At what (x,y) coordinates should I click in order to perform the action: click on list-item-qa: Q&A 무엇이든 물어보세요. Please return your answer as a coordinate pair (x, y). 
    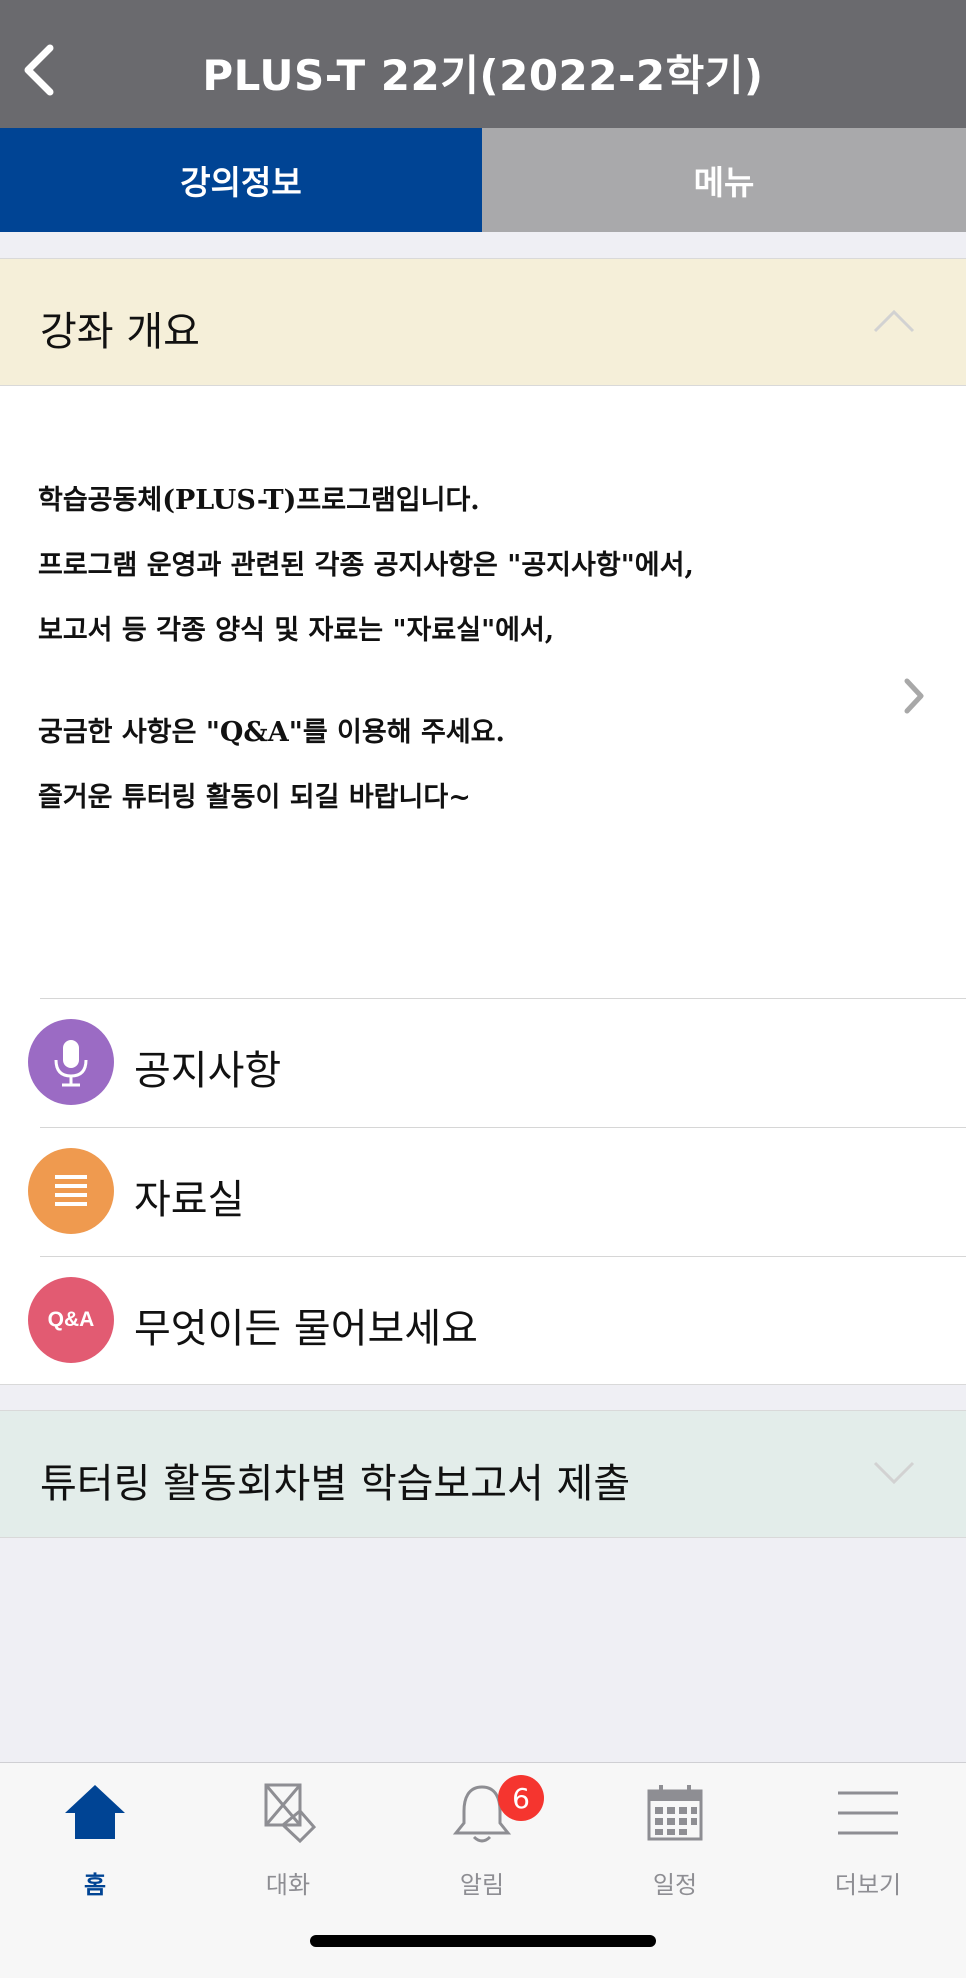
    Looking at the image, I should click on (483, 1320).